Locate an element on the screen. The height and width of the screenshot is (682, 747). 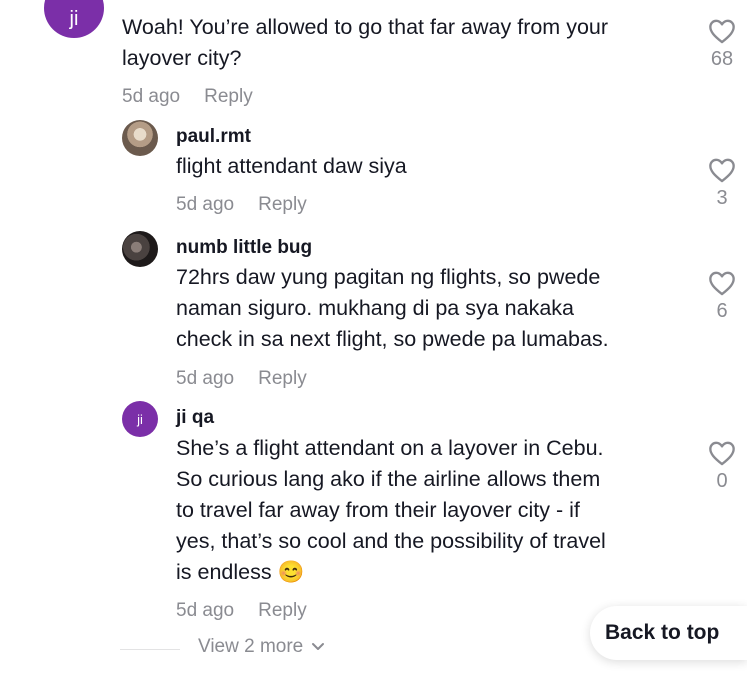
like-button: 6 is located at coordinates (722, 296).